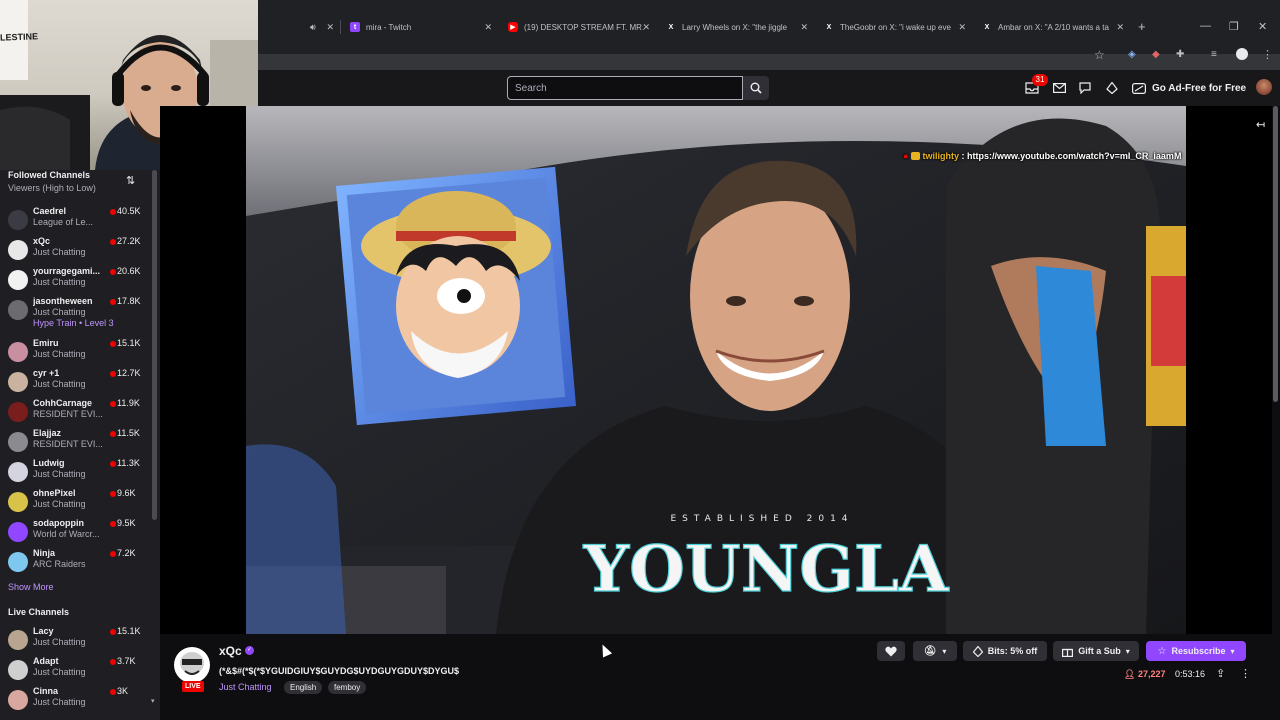 The image size is (1280, 720). Describe the element at coordinates (1096, 651) in the screenshot. I see `gift-sub-button: Gift a Sub ▾` at that location.